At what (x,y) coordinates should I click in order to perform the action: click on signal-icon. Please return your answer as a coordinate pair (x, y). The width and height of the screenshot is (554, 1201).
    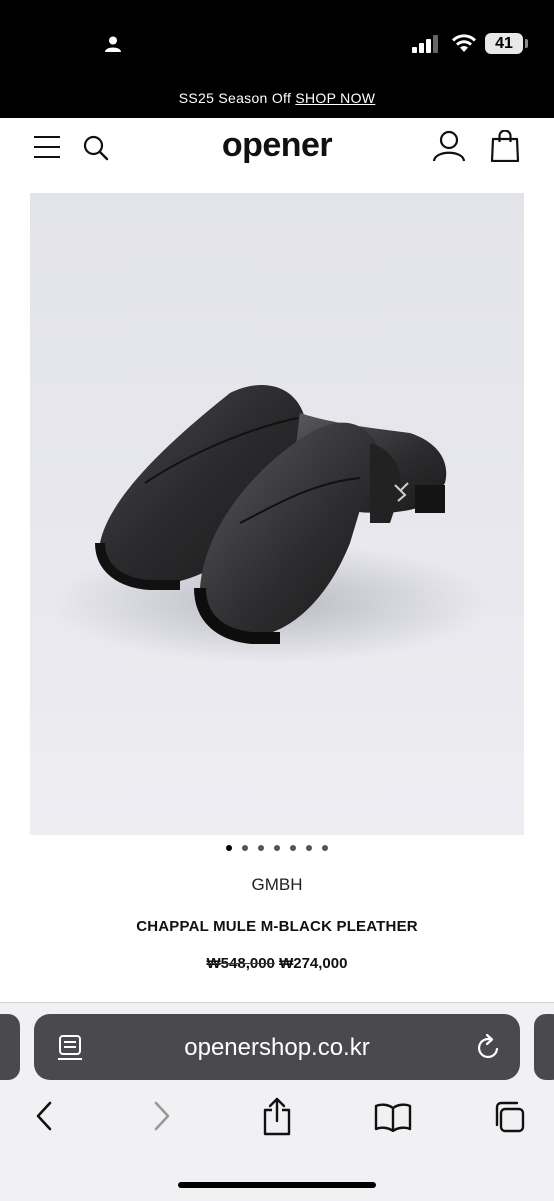
    Looking at the image, I should click on (425, 44).